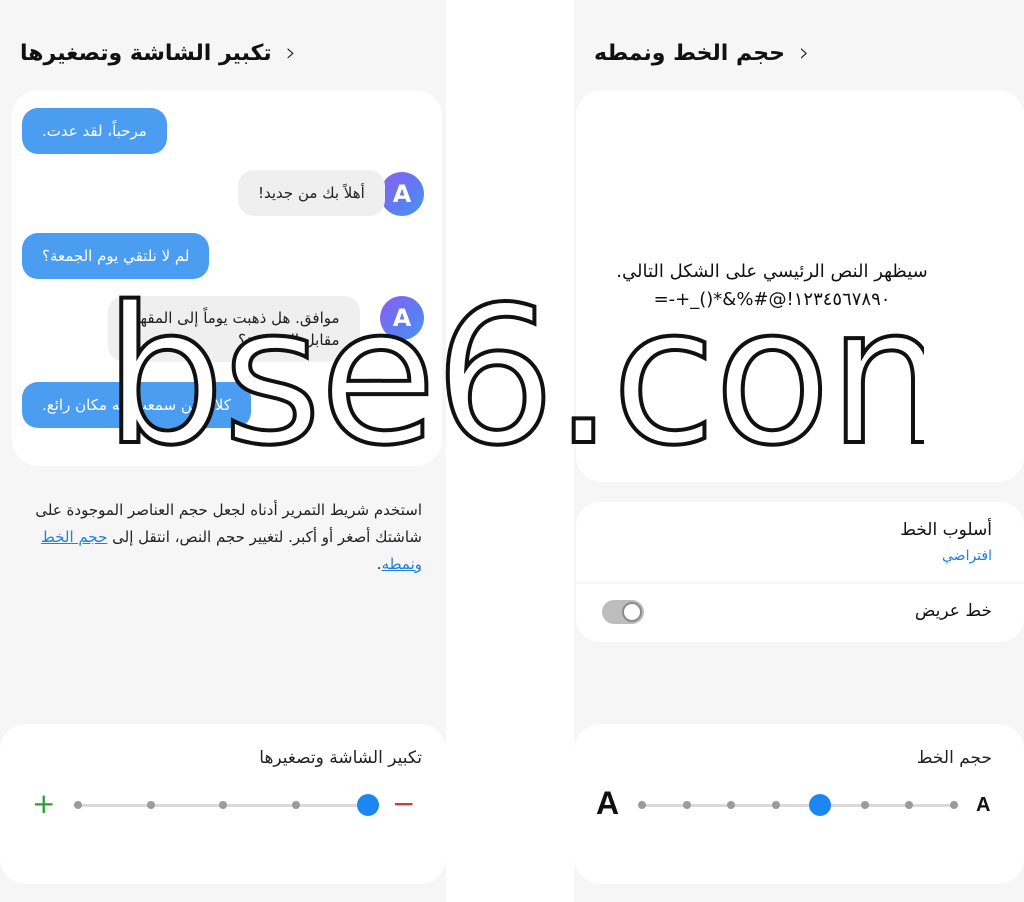  I want to click on screen-zoom-slider, so click(226, 805).